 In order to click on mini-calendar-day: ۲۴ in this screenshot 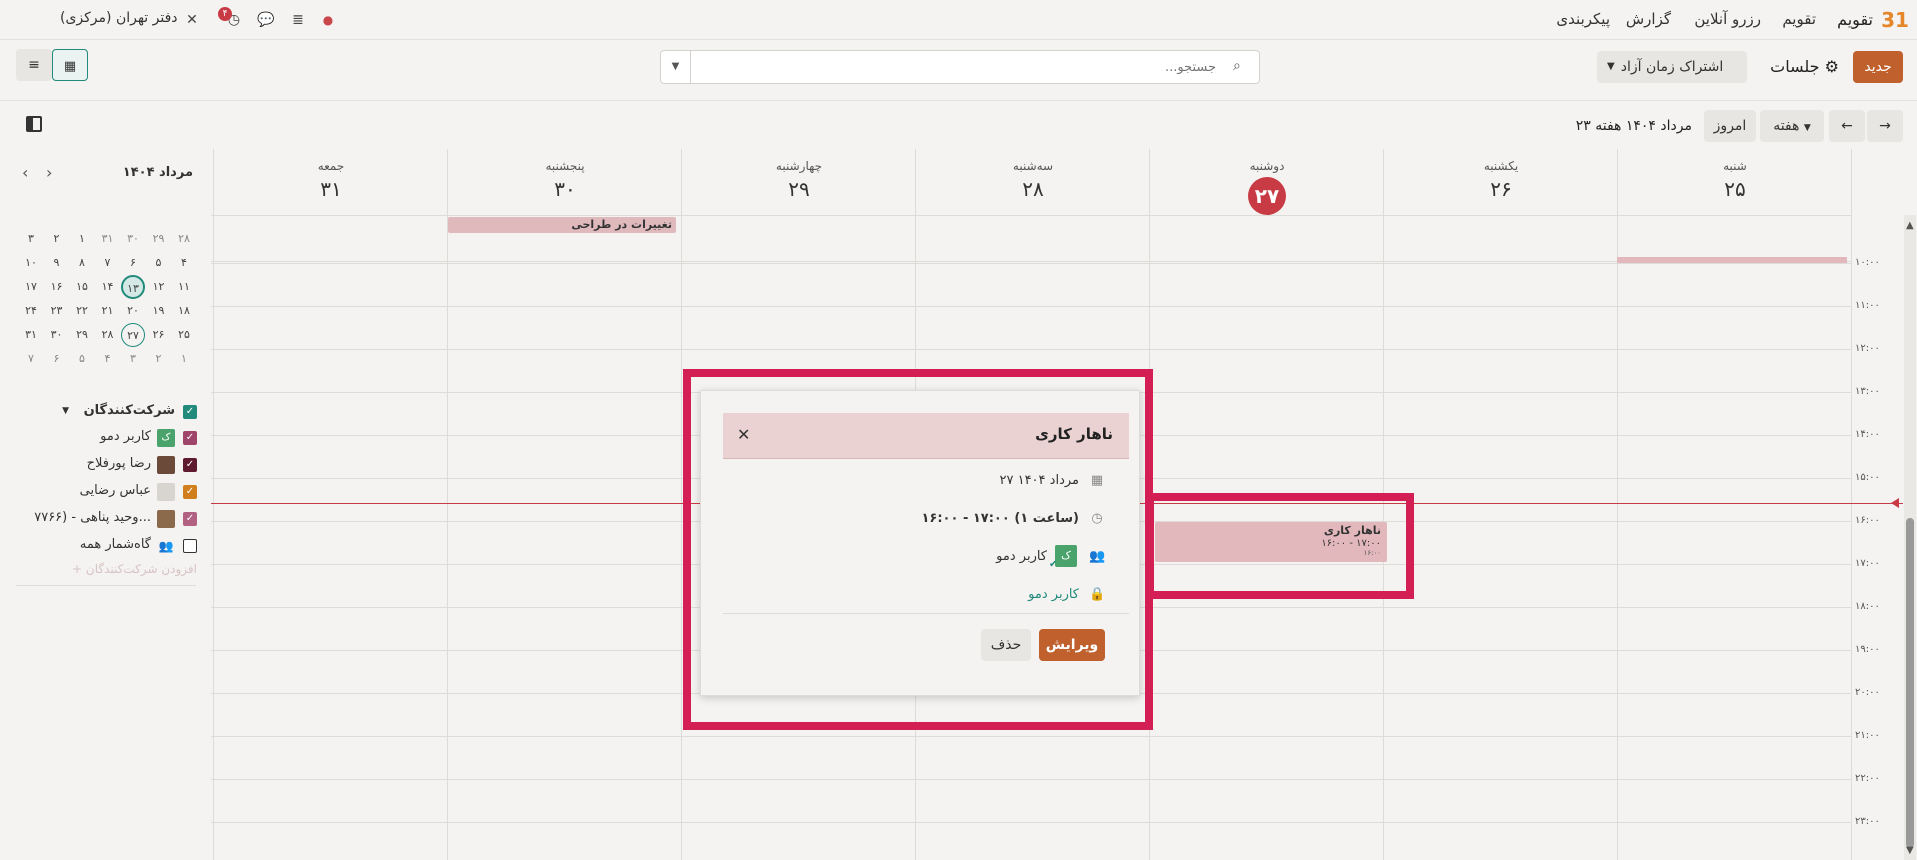, I will do `click(31, 311)`.